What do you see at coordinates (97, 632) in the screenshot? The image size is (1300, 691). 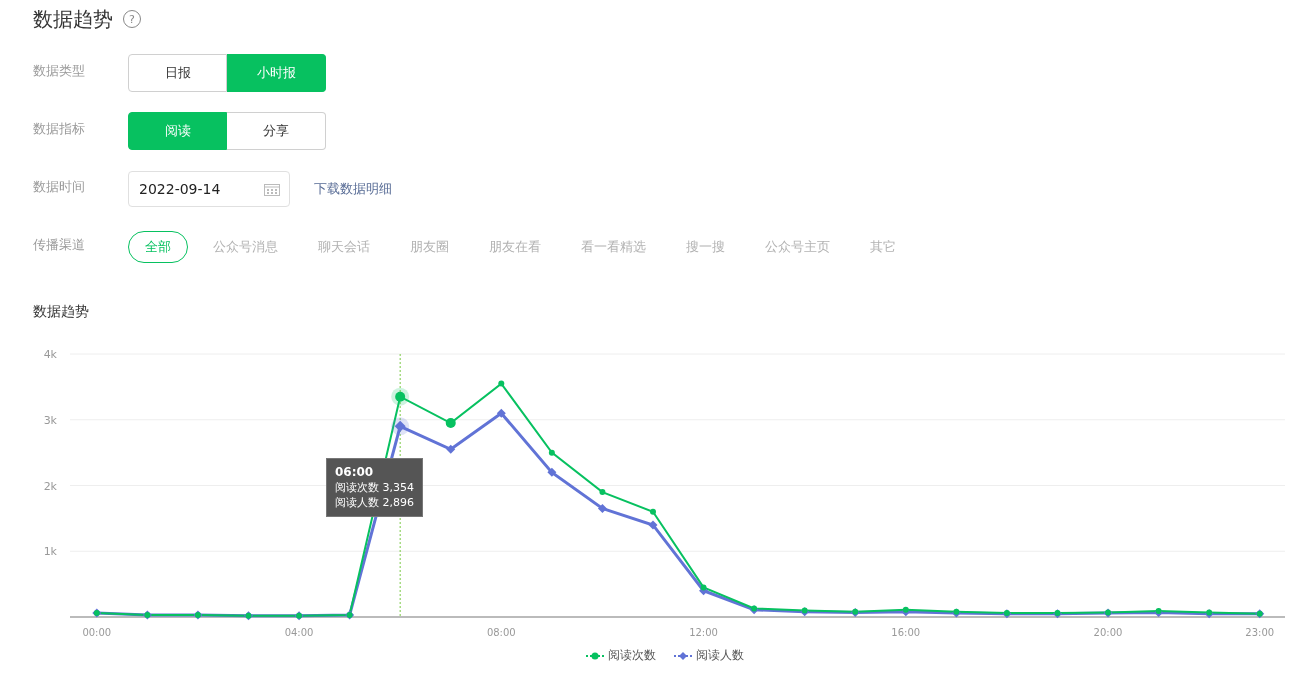 I see `x-tick-label: 00:00` at bounding box center [97, 632].